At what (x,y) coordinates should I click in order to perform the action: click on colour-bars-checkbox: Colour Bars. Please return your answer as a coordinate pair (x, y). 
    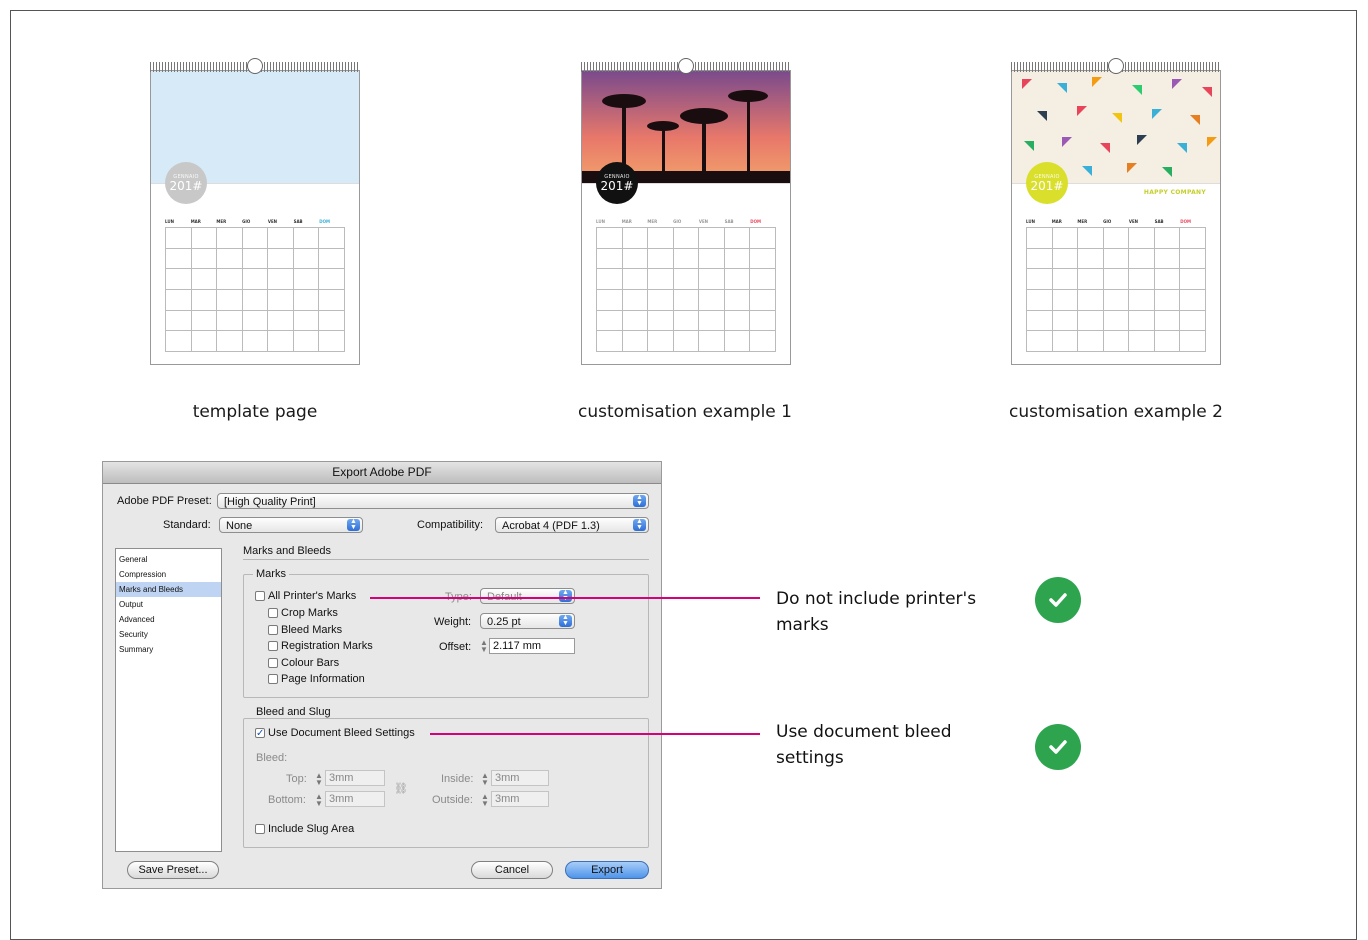
    Looking at the image, I should click on (303, 663).